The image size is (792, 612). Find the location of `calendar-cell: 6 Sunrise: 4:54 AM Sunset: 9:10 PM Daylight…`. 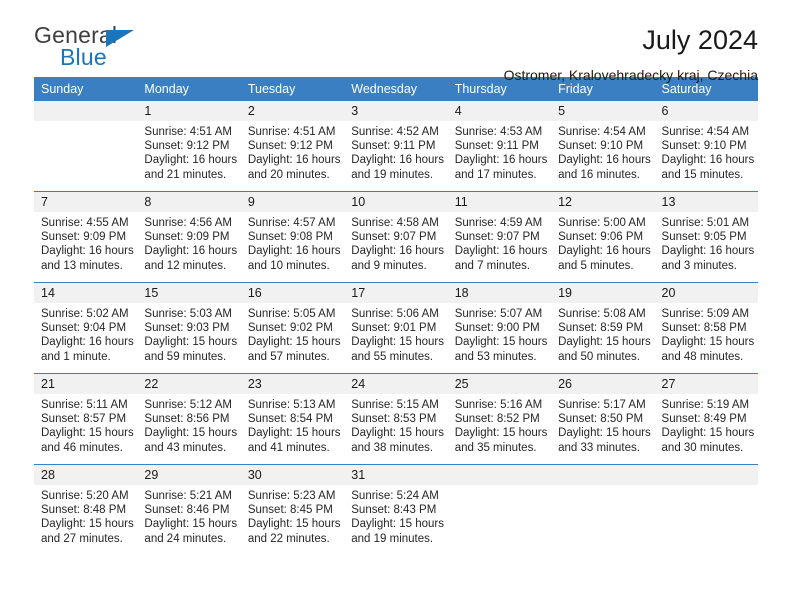

calendar-cell: 6 Sunrise: 4:54 AM Sunset: 9:10 PM Daylight… is located at coordinates (706, 146).